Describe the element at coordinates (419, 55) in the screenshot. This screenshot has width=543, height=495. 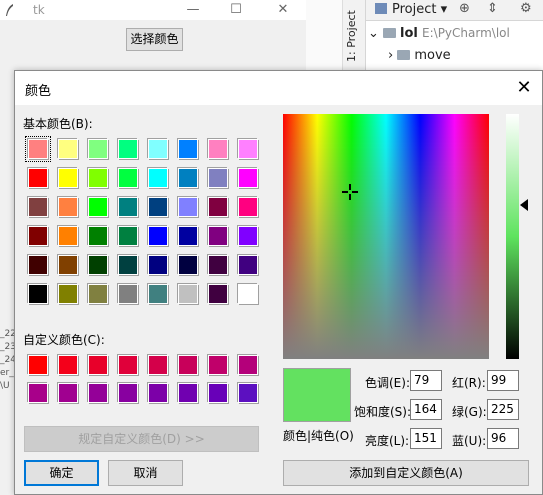
I see `ide-tree-child: › move` at that location.